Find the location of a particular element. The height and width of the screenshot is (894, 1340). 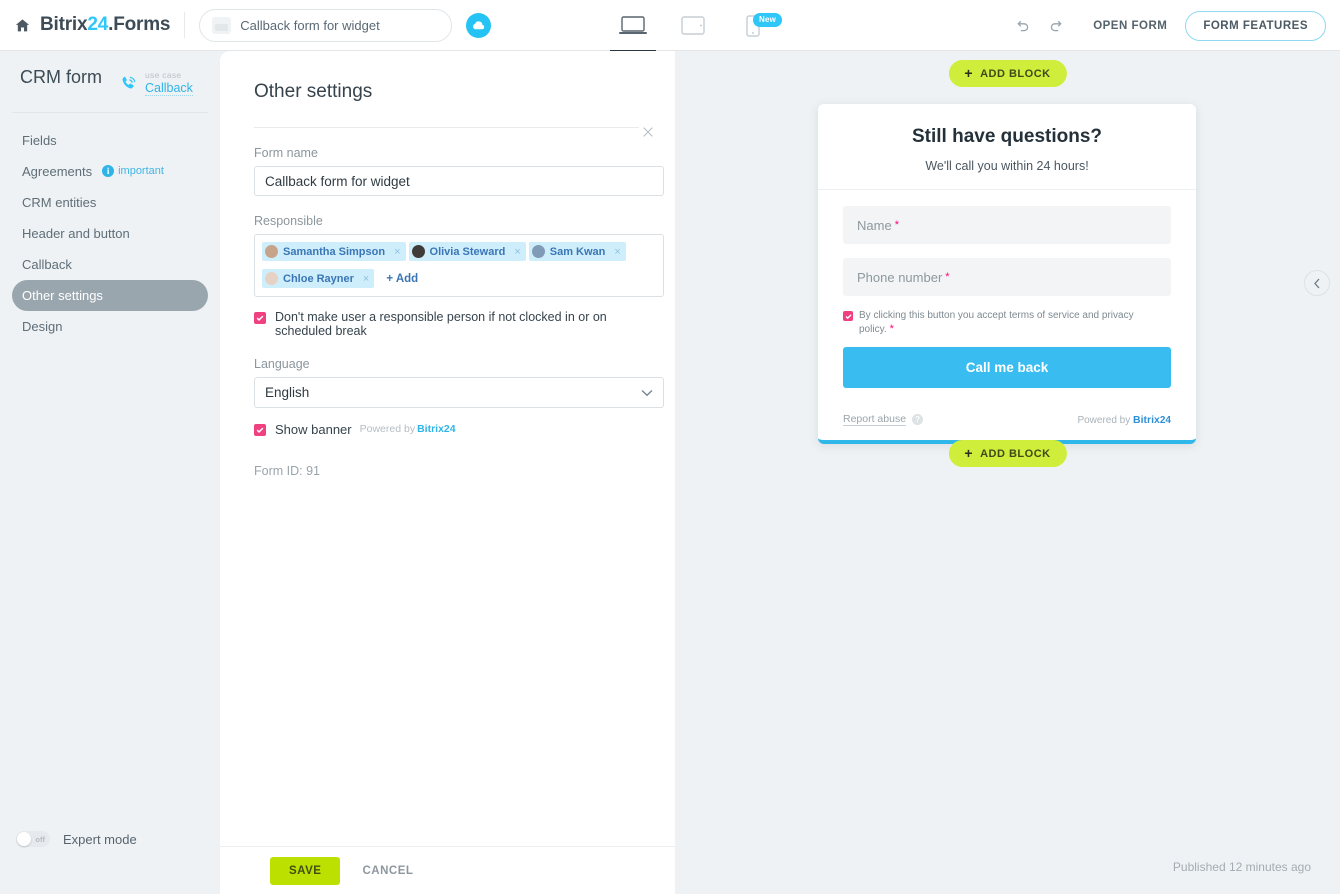

sidebar-item-label: Design is located at coordinates (42, 326).